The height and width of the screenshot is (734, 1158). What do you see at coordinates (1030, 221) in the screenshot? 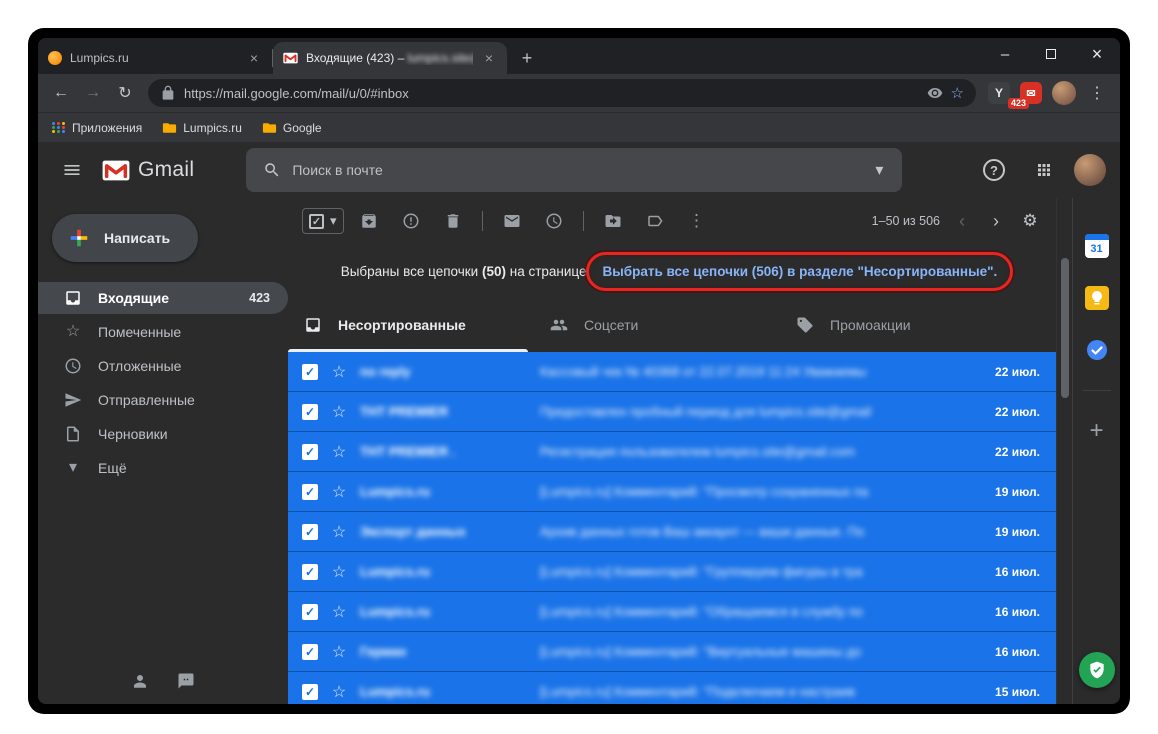
I see `settings-gear-icon: ⚙` at bounding box center [1030, 221].